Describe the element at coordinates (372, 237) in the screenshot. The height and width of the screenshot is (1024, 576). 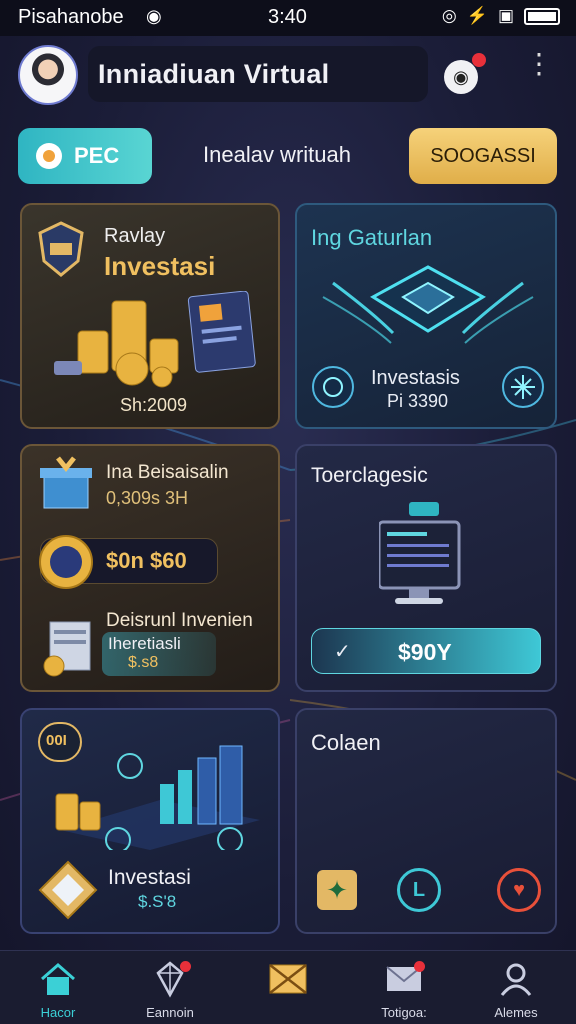
I see `card2-title: Ing Gaturlan` at that location.